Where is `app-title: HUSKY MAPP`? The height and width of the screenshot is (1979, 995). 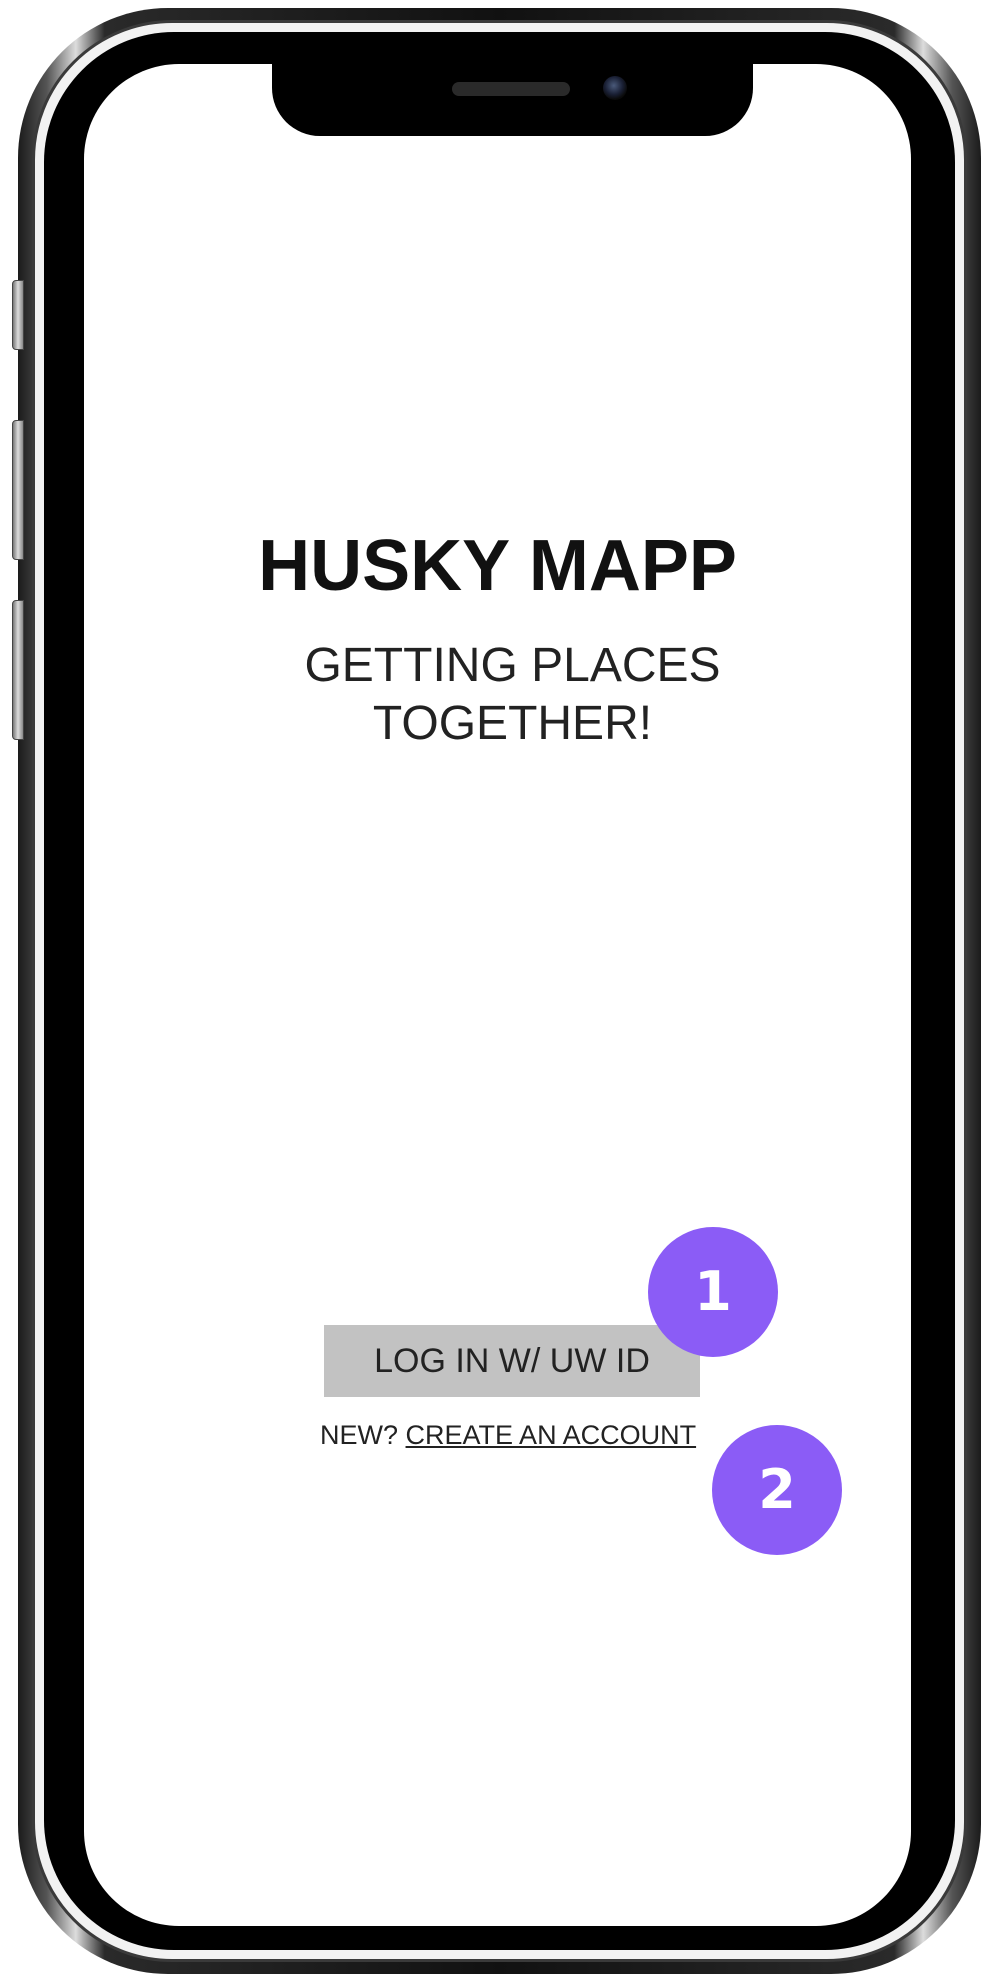 app-title: HUSKY MAPP is located at coordinates (497, 566).